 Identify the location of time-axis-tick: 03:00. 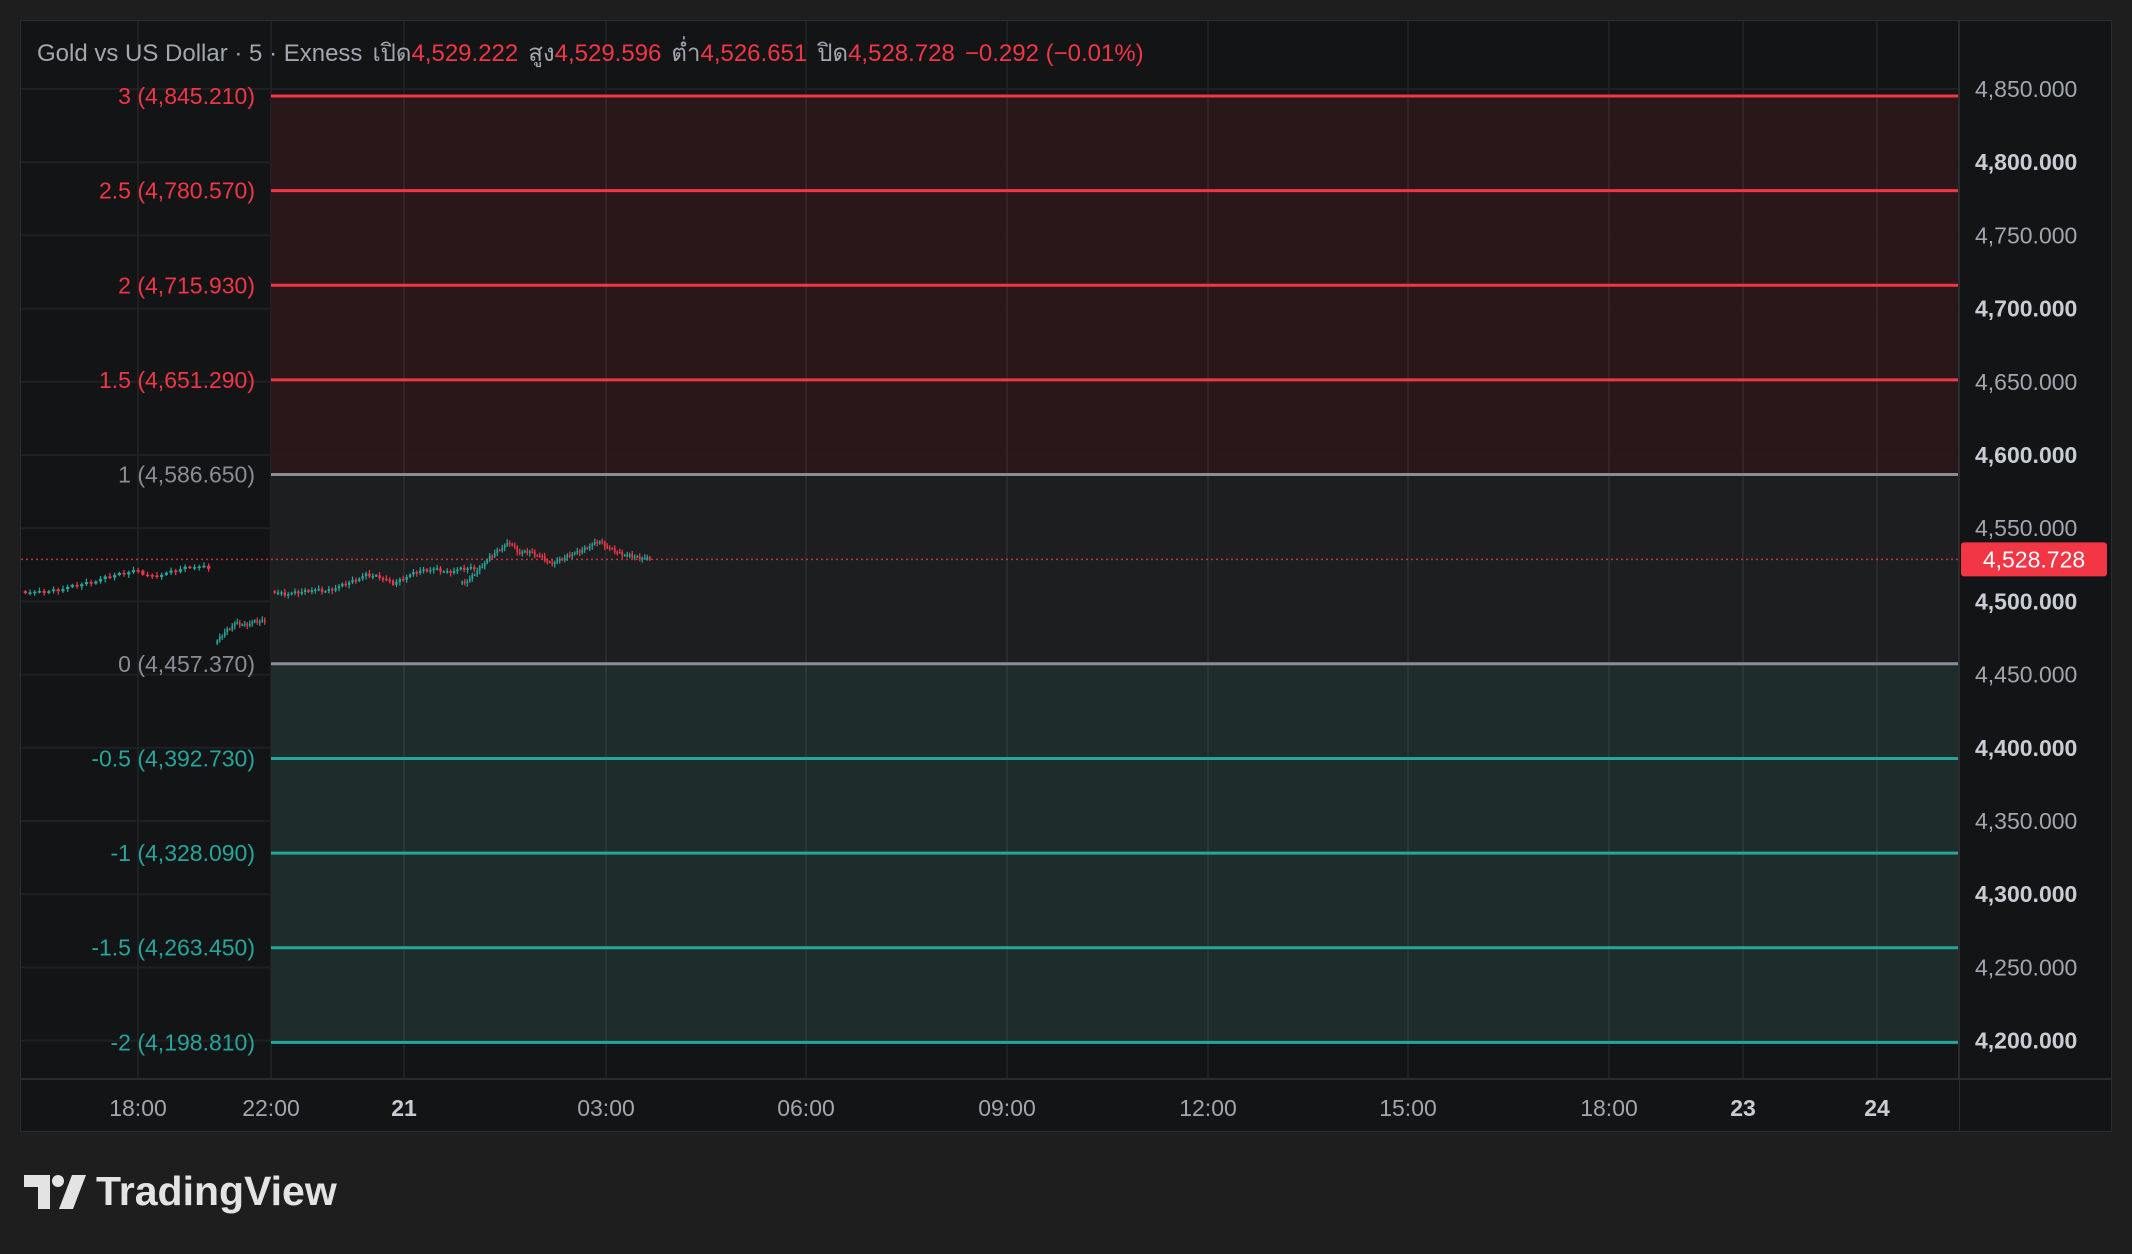
(606, 1108).